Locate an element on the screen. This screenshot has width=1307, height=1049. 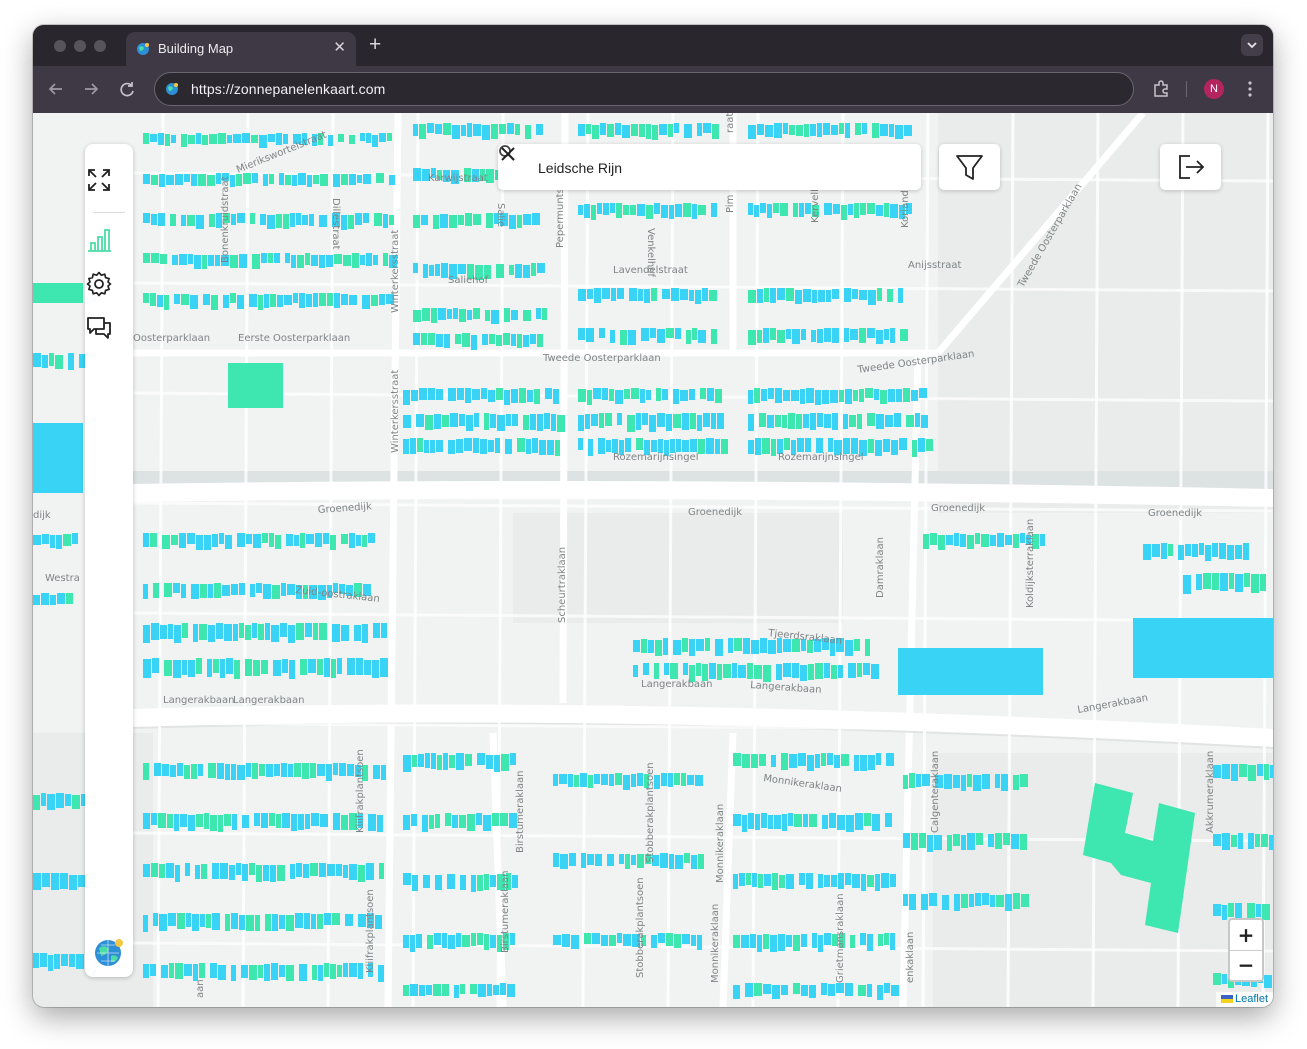
back-arrow-icon is located at coordinates (56, 89).